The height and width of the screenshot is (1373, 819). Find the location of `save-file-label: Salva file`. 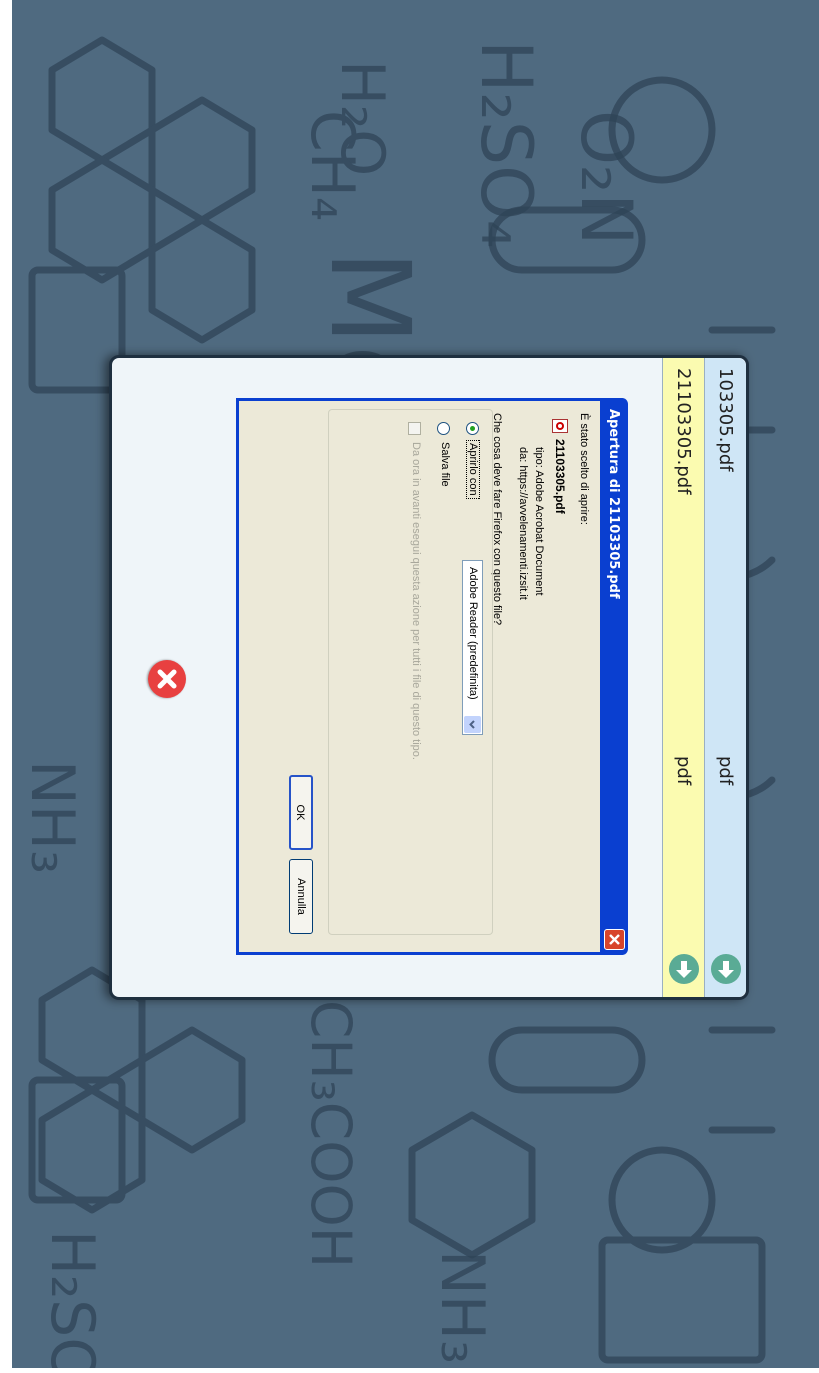

save-file-label: Salva file is located at coordinates (445, 464).